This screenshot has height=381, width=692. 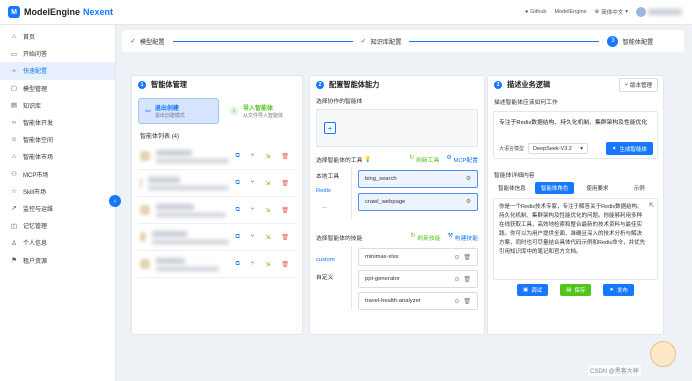 I want to click on debug-button: ▣ 调试, so click(x=532, y=290).